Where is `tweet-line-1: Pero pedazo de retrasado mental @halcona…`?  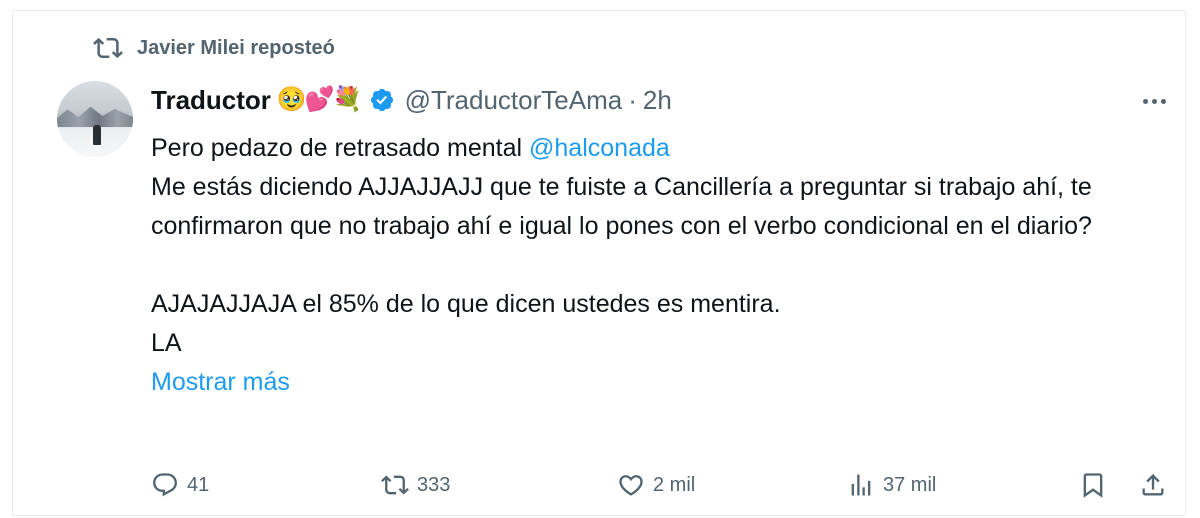
tweet-line-1: Pero pedazo de retrasado mental @halcona… is located at coordinates (656, 148).